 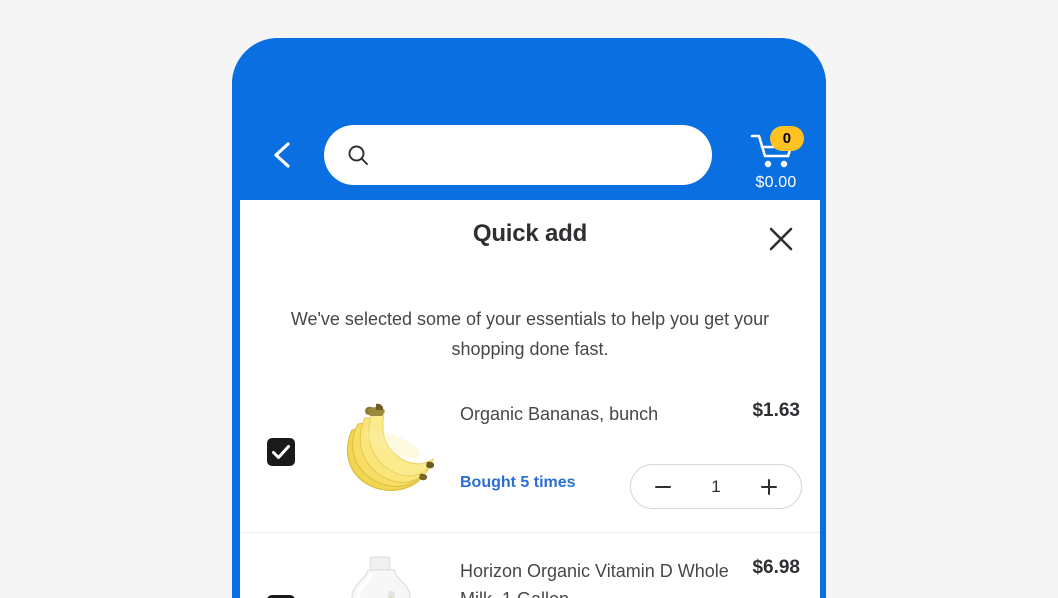 What do you see at coordinates (381, 451) in the screenshot?
I see `bananas-image` at bounding box center [381, 451].